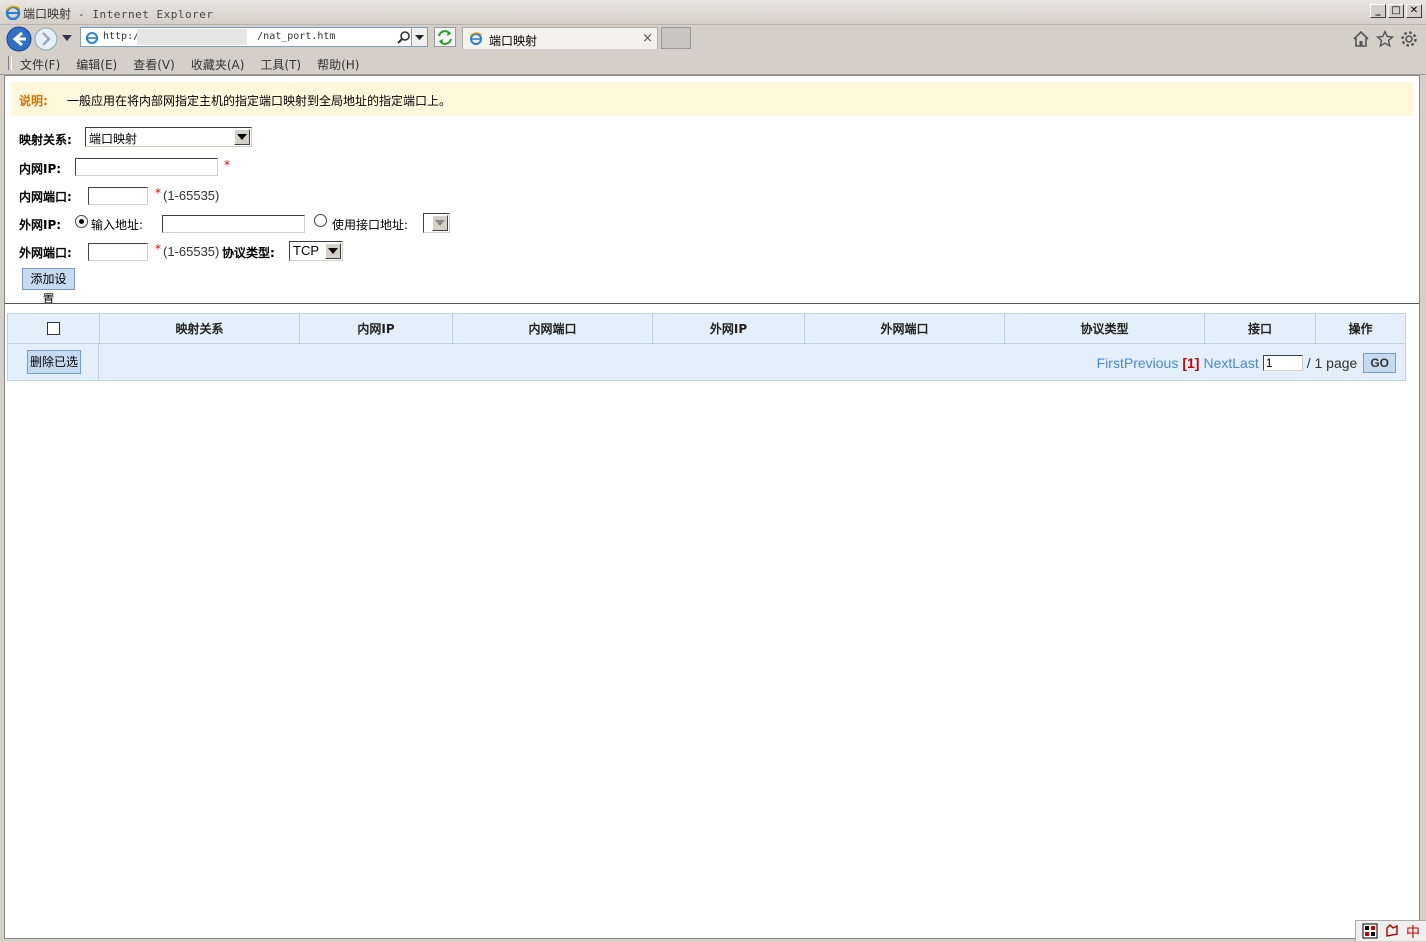 The height and width of the screenshot is (942, 1426). What do you see at coordinates (320, 220) in the screenshot?
I see `radio-use-interface-address` at bounding box center [320, 220].